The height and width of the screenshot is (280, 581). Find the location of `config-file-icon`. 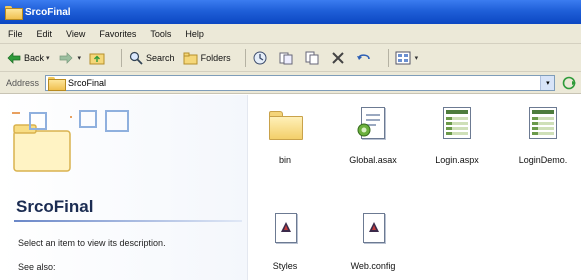

config-file-icon is located at coordinates (373, 231).